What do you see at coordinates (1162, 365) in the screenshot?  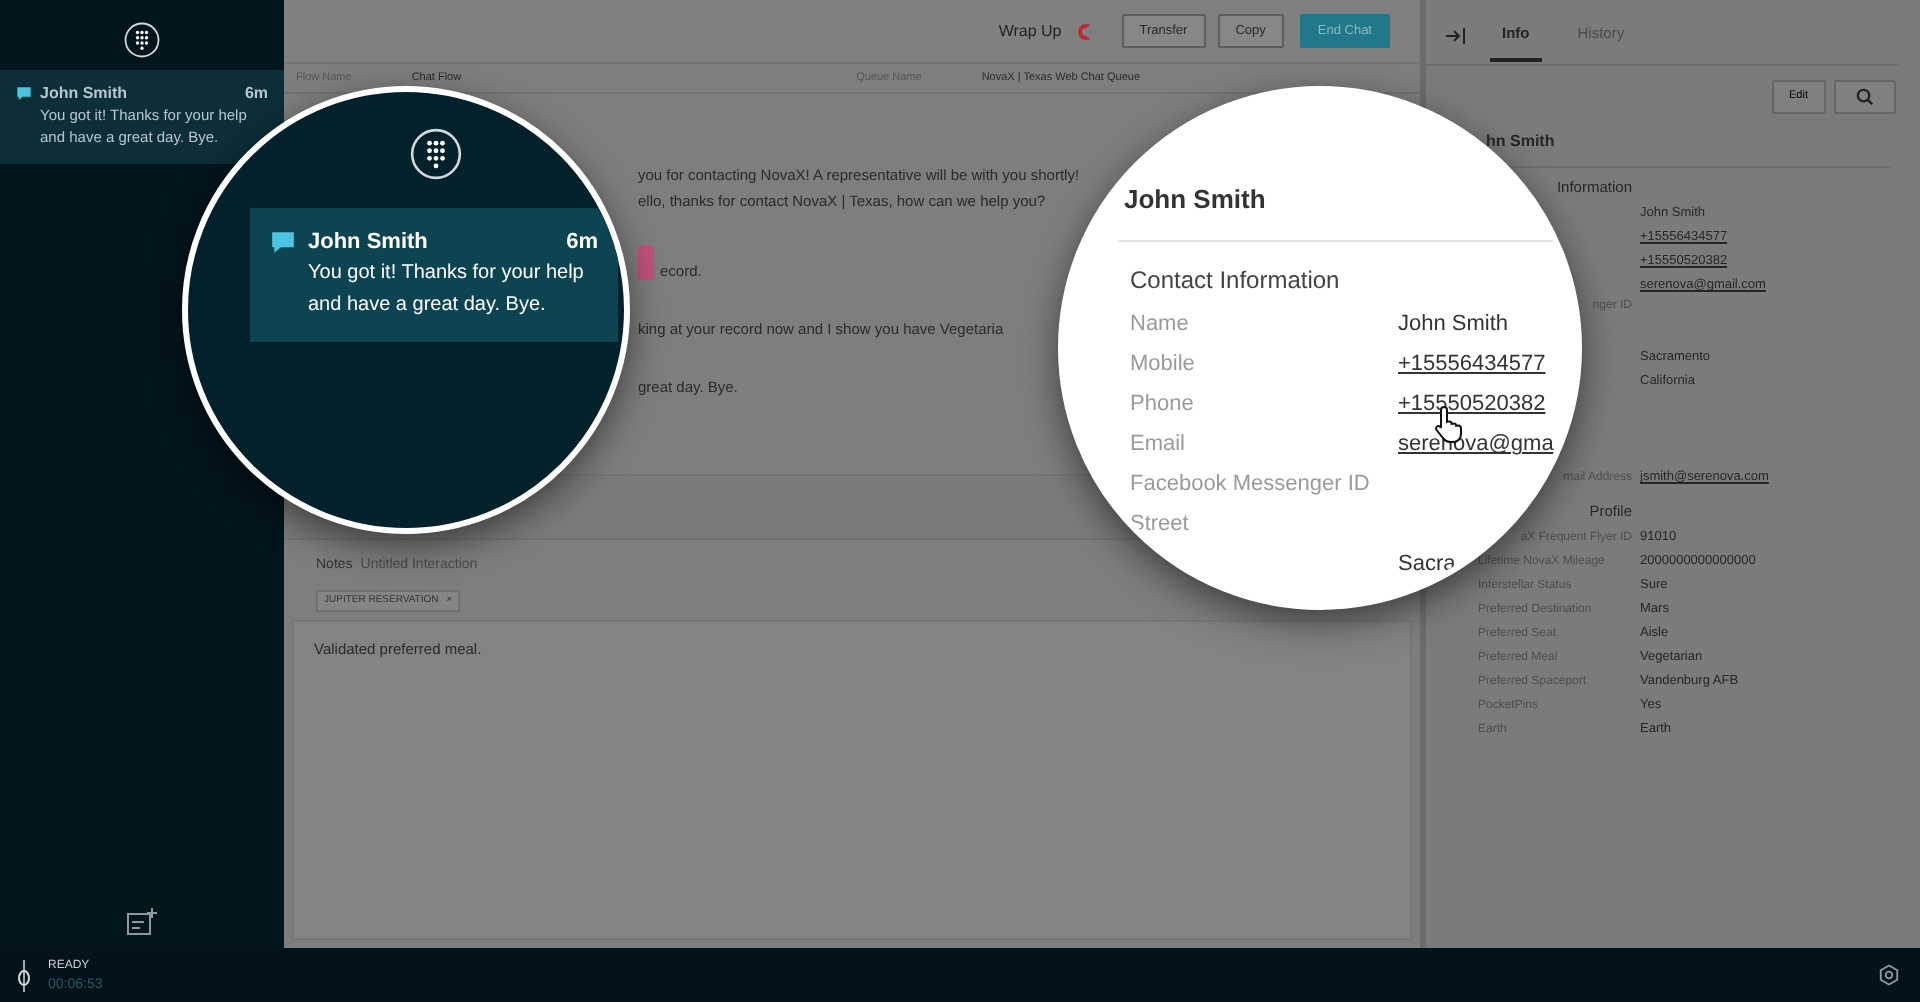 I see `field-label: Mobile` at bounding box center [1162, 365].